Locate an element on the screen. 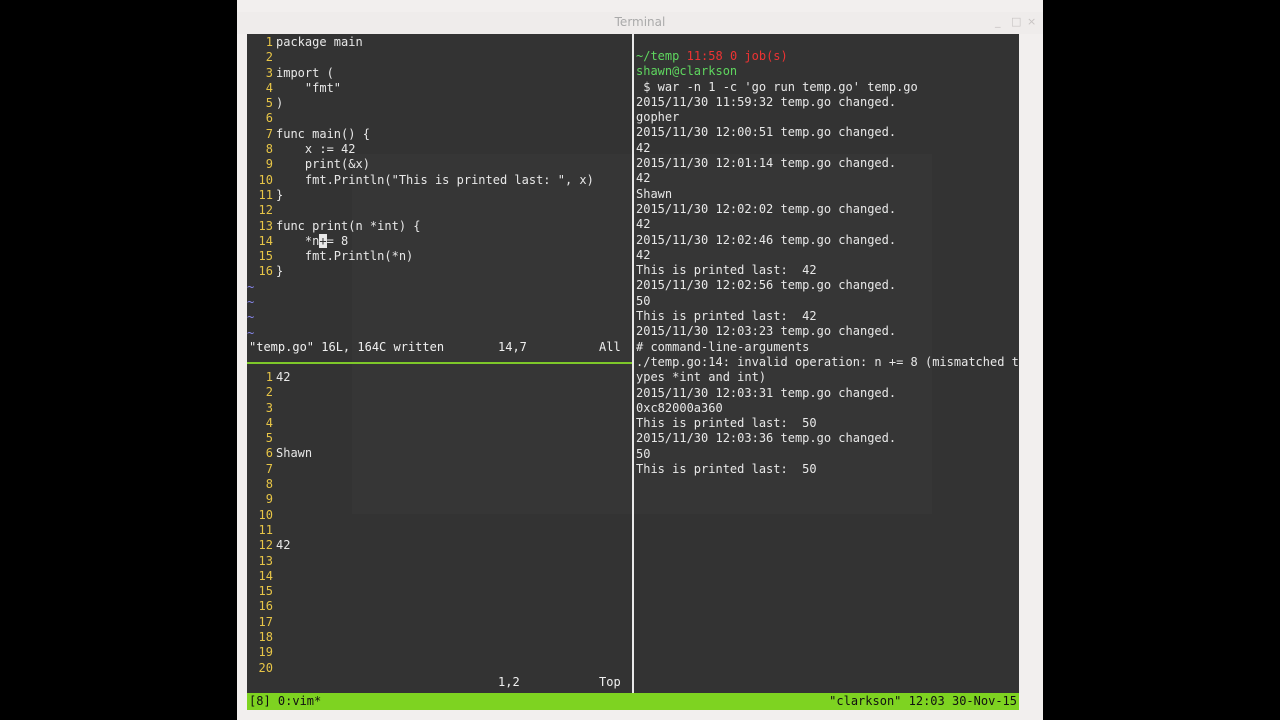 This screenshot has width=1280, height=720. shell-output-line: 2015/11/30 12:02:56 temp.go changed. is located at coordinates (766, 285).